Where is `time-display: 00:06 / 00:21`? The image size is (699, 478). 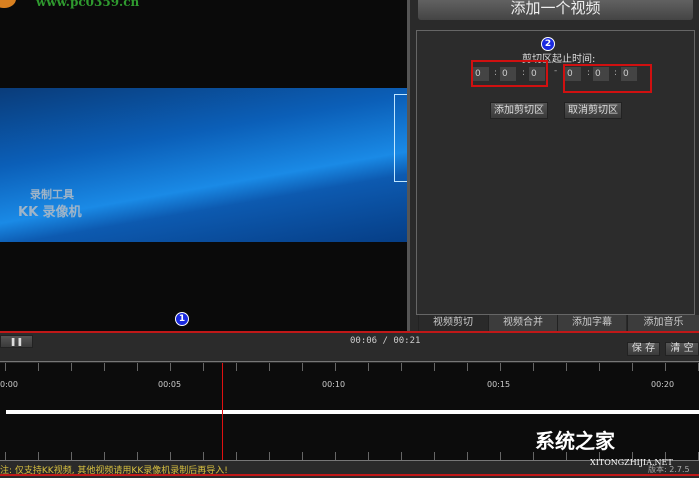
time-display: 00:06 / 00:21 is located at coordinates (385, 341).